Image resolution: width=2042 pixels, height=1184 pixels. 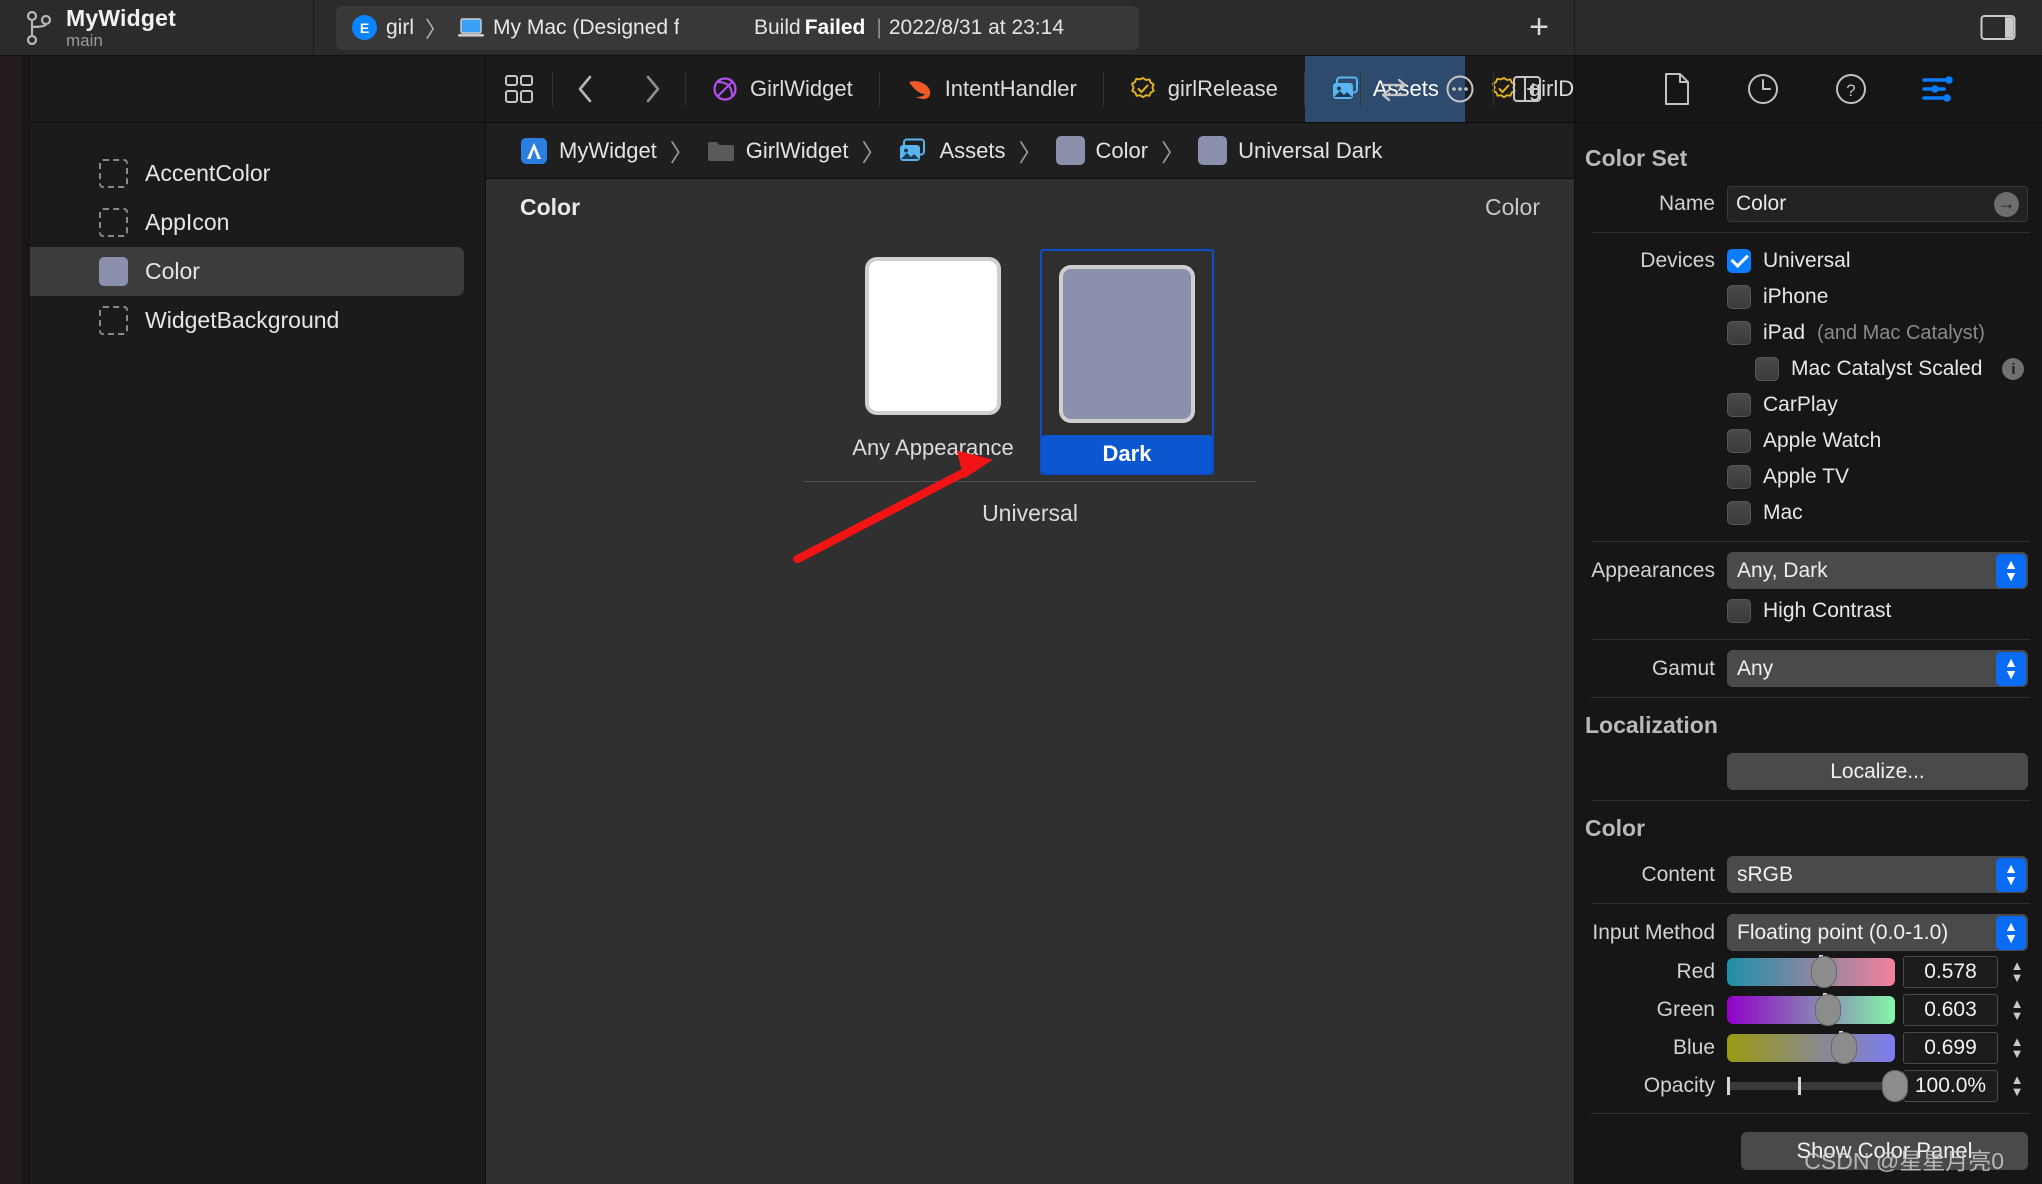 I want to click on asset-item-color: Color, so click(x=242, y=271).